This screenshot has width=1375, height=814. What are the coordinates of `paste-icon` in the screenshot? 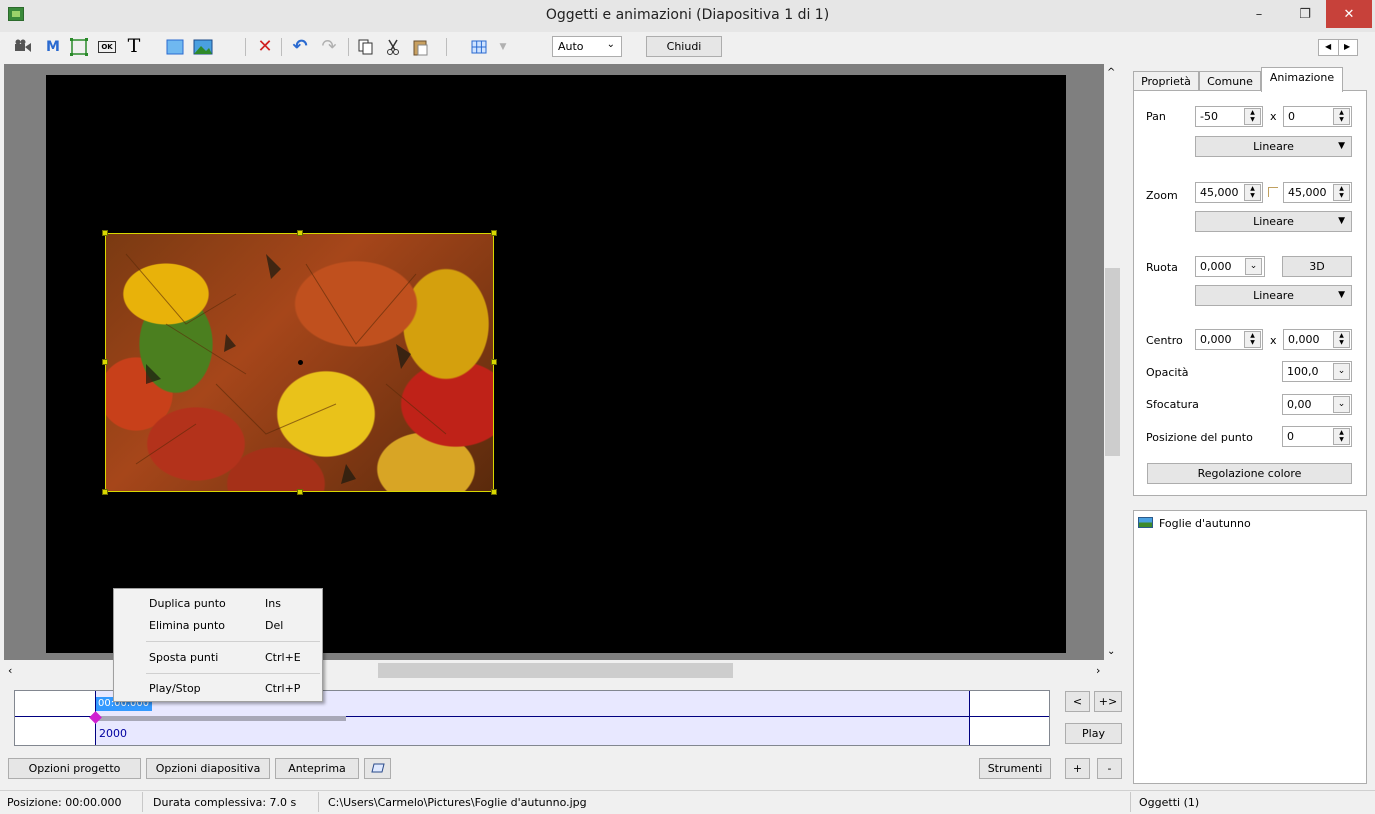 It's located at (421, 47).